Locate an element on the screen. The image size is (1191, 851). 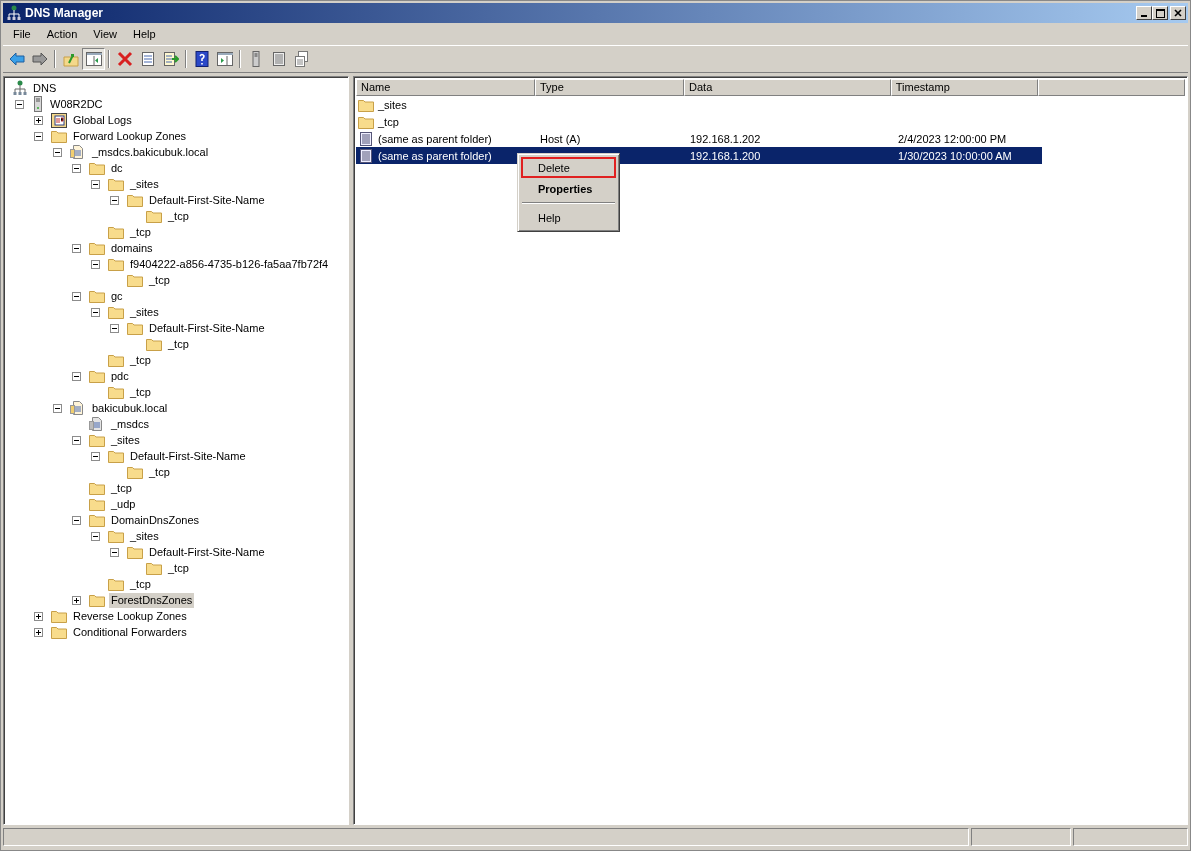
tree-item: domains is located at coordinates (132, 248).